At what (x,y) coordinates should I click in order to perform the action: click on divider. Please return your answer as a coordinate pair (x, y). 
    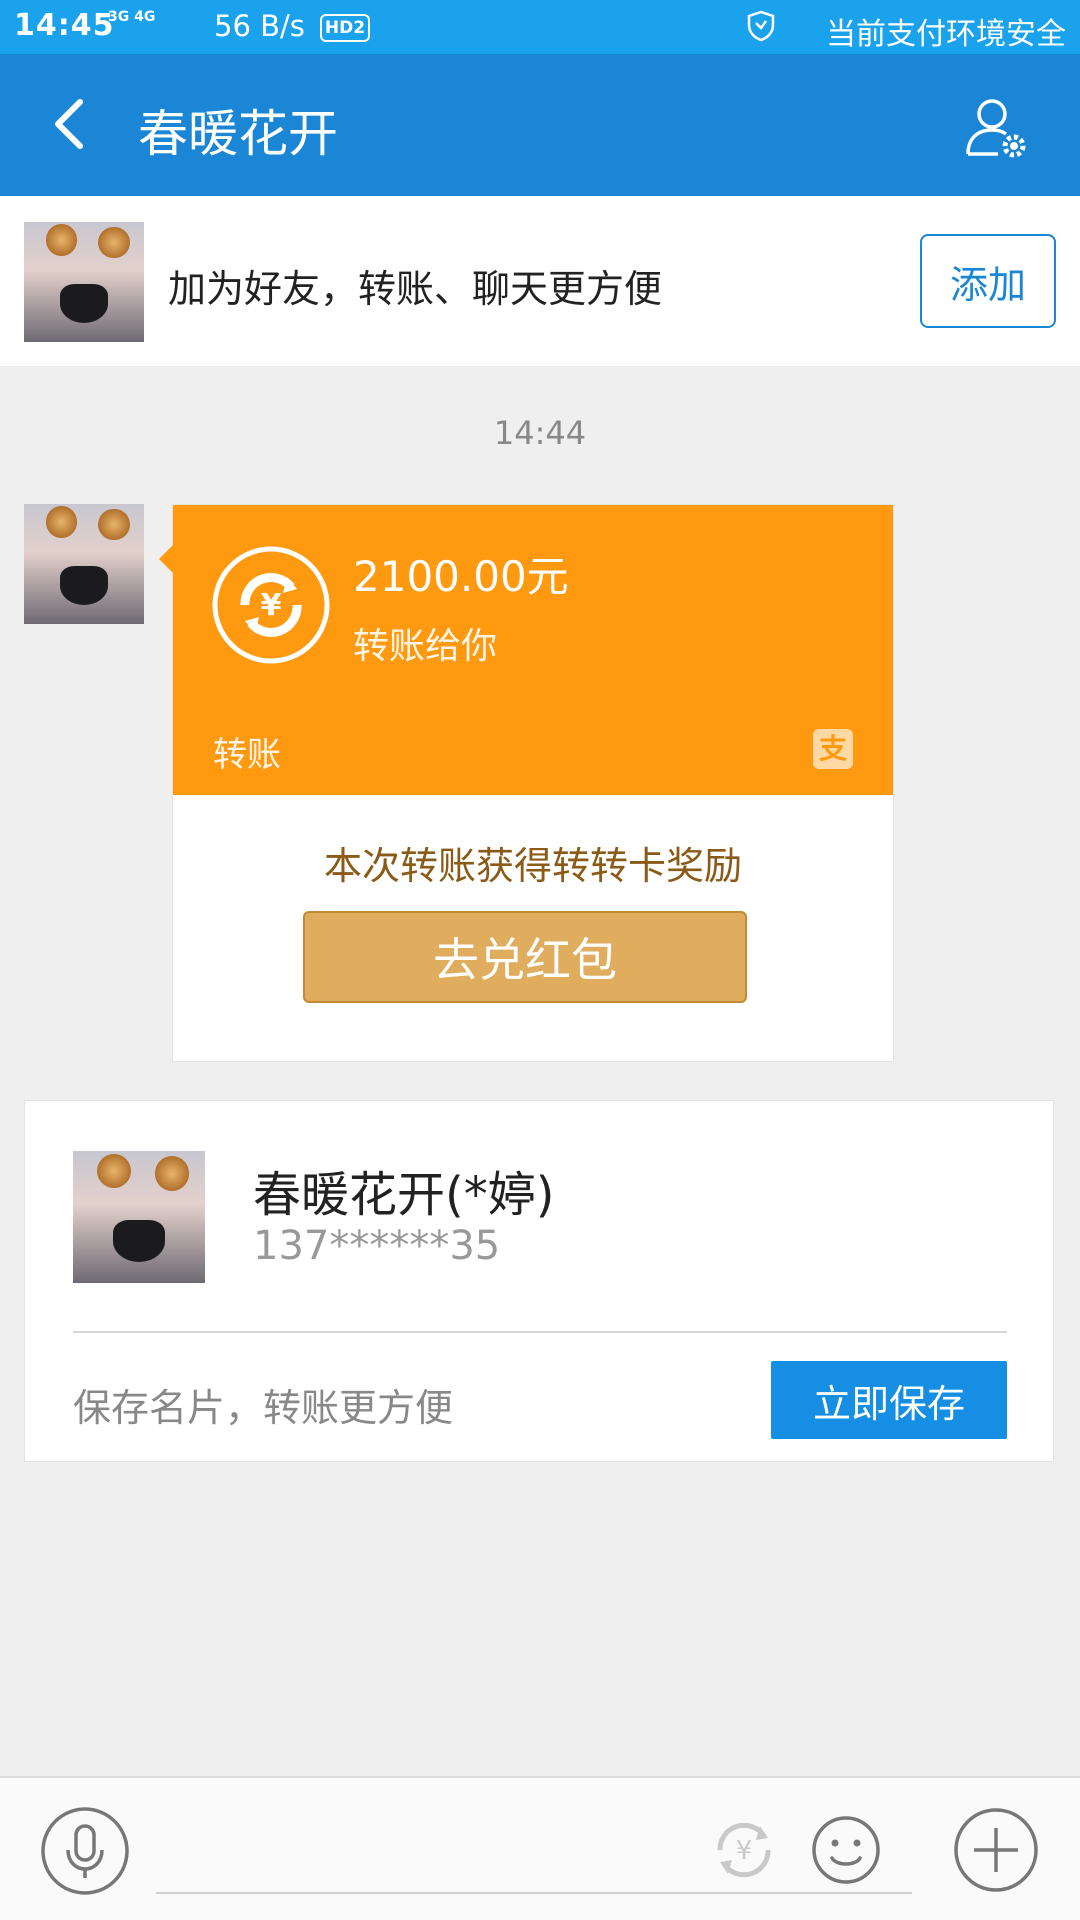
    Looking at the image, I should click on (540, 1332).